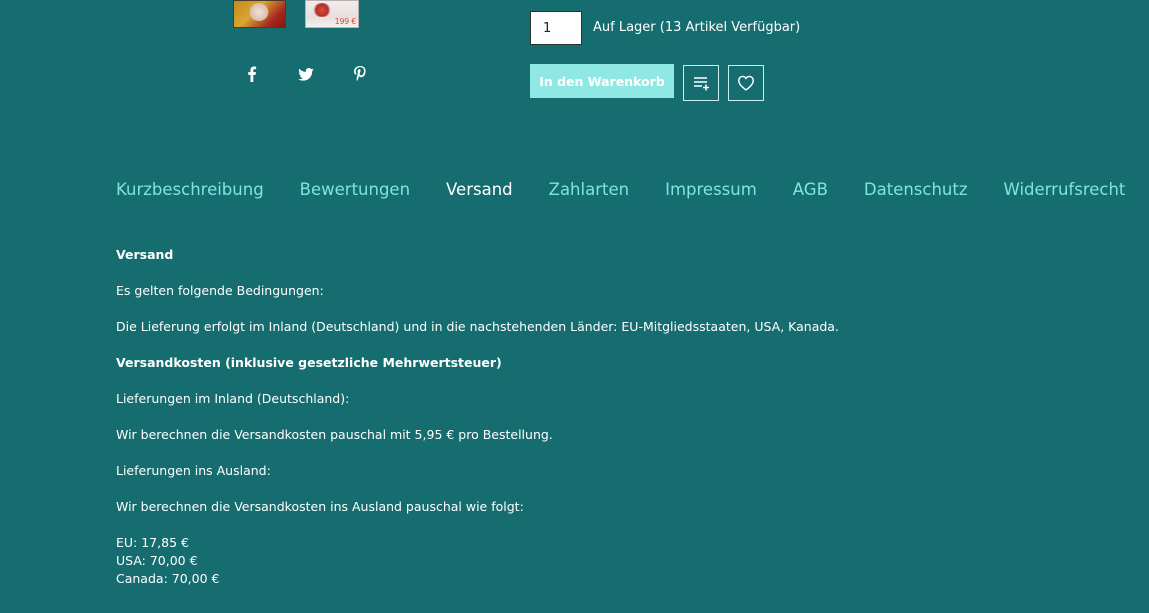 The height and width of the screenshot is (613, 1149). Describe the element at coordinates (322, 10) in the screenshot. I see `thumbnail-image` at that location.